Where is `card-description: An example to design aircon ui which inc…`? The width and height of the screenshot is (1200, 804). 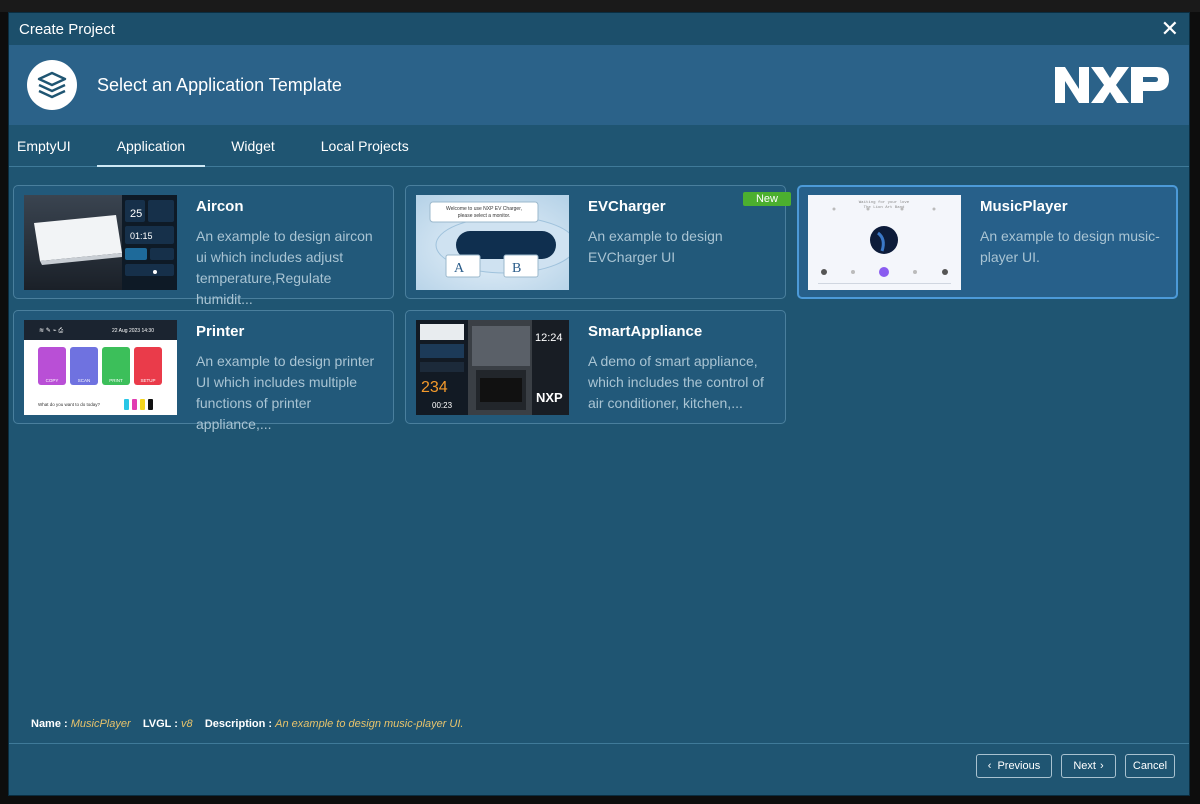 card-description: An example to design aircon ui which inc… is located at coordinates (284, 267).